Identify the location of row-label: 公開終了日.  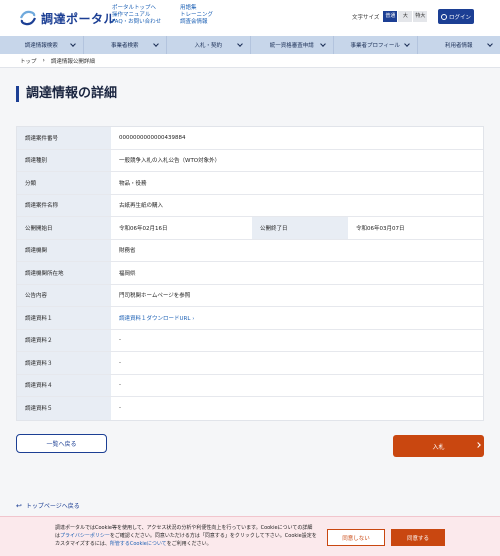
(300, 228).